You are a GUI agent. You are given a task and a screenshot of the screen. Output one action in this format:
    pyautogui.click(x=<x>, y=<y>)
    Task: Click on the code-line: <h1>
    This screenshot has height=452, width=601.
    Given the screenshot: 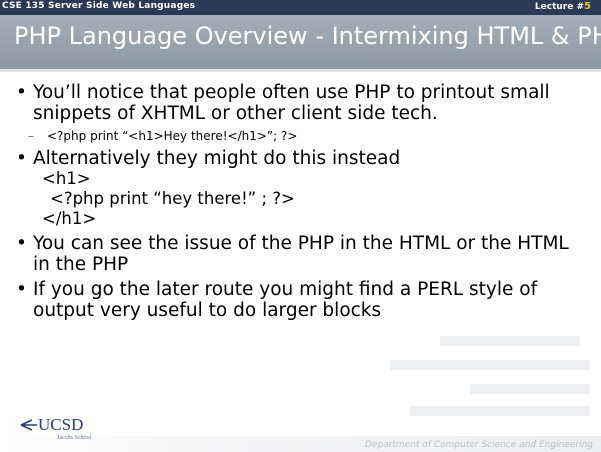 What is the action you would take?
    pyautogui.click(x=66, y=178)
    